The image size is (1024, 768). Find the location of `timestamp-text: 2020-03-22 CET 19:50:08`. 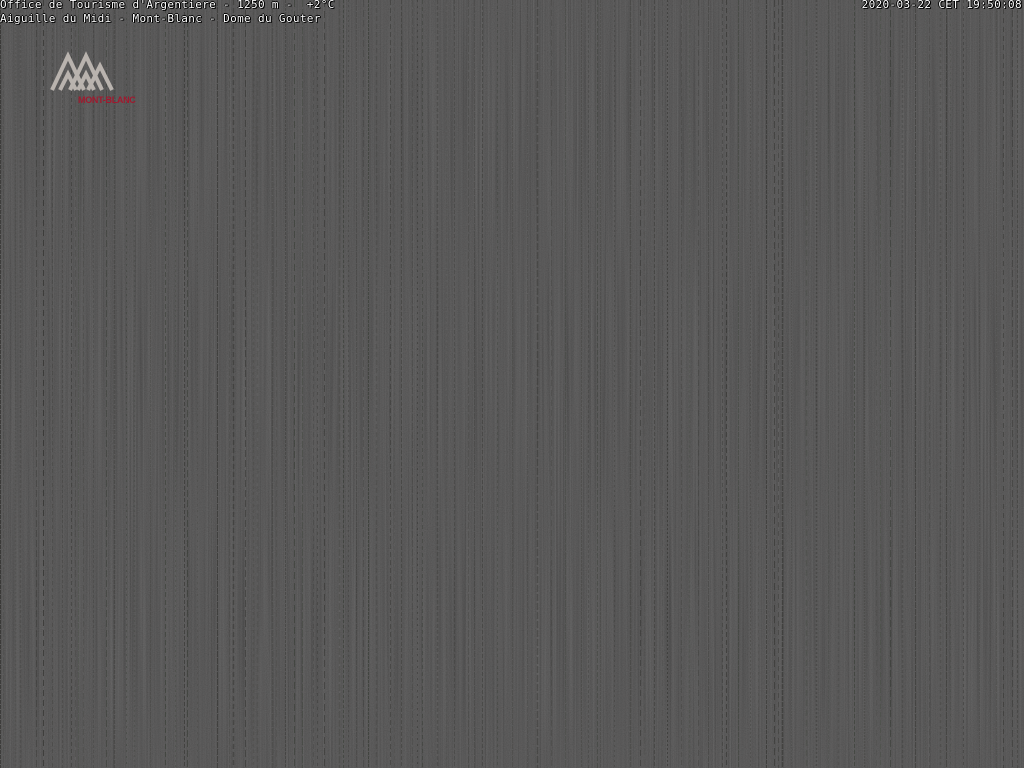

timestamp-text: 2020-03-22 CET 19:50:08 is located at coordinates (941, 5).